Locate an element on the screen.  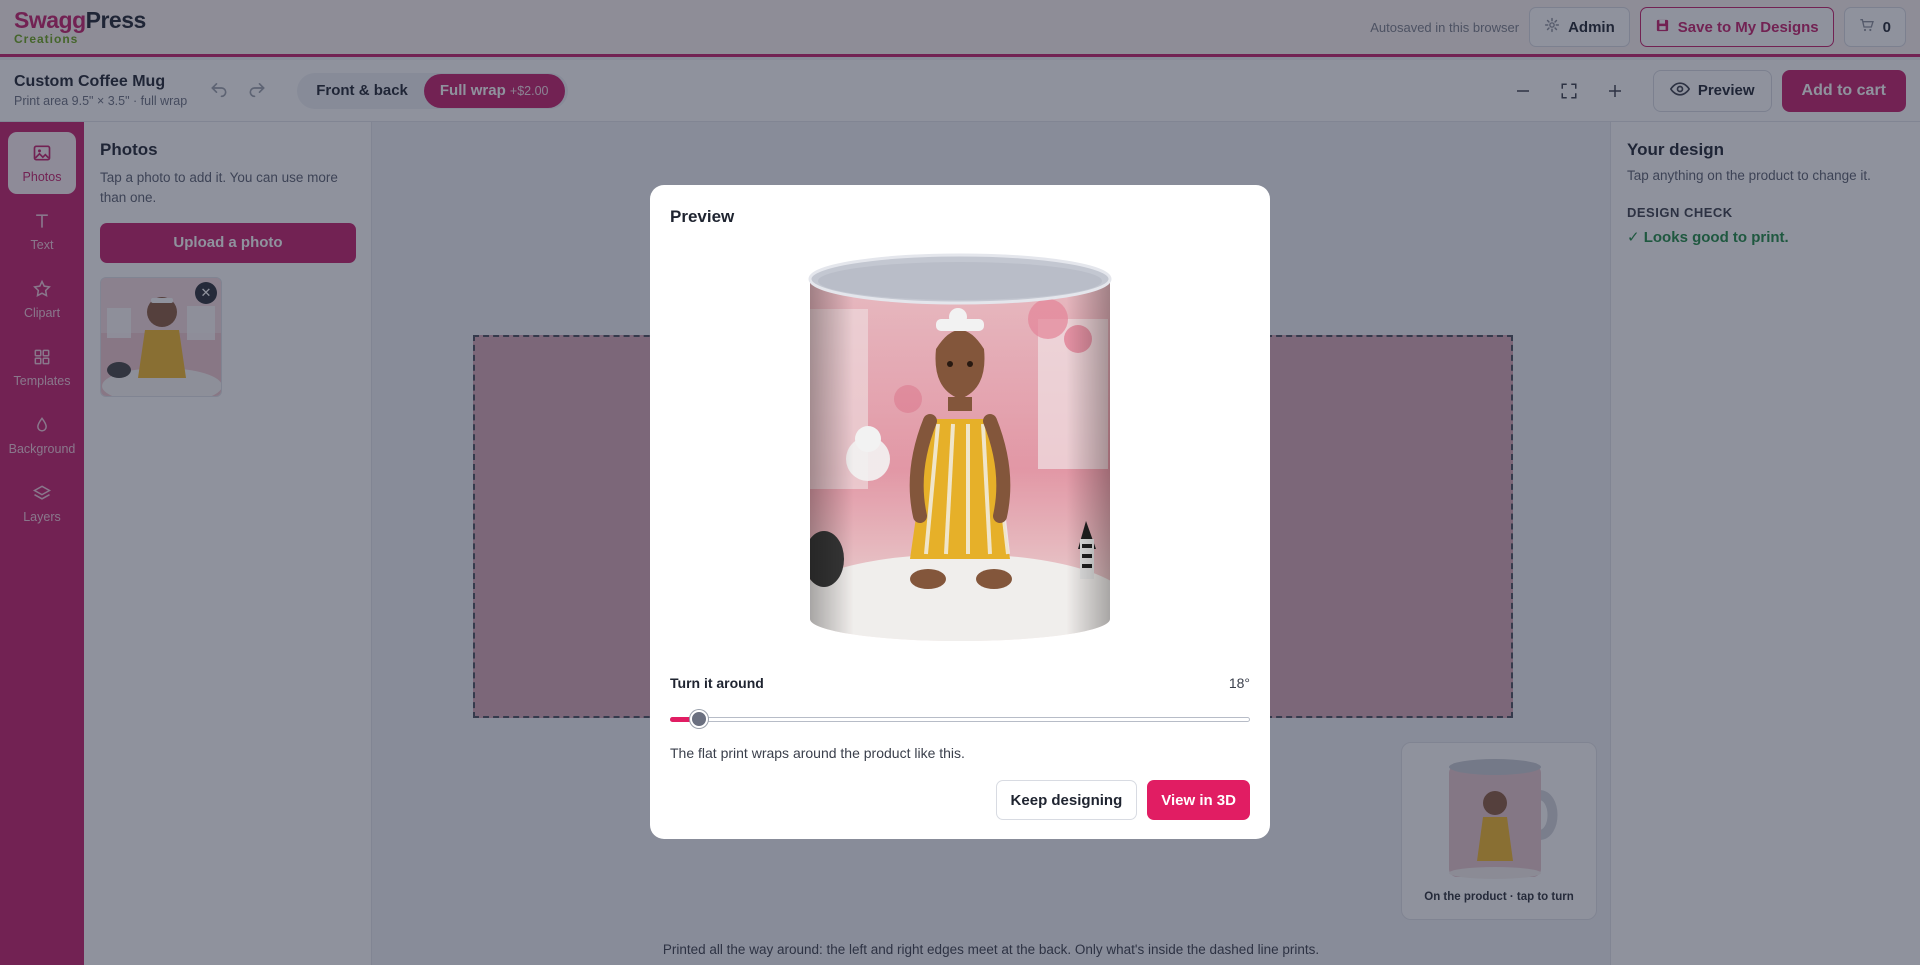
rotation-label: Turn it around is located at coordinates (717, 683).